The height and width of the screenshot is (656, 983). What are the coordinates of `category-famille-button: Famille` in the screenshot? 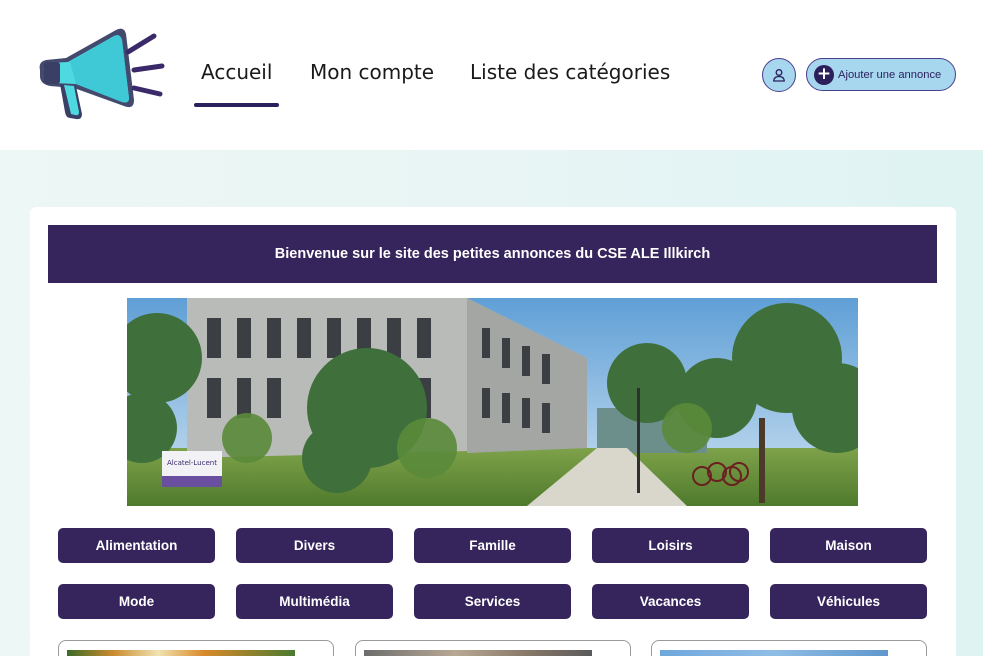 It's located at (492, 545).